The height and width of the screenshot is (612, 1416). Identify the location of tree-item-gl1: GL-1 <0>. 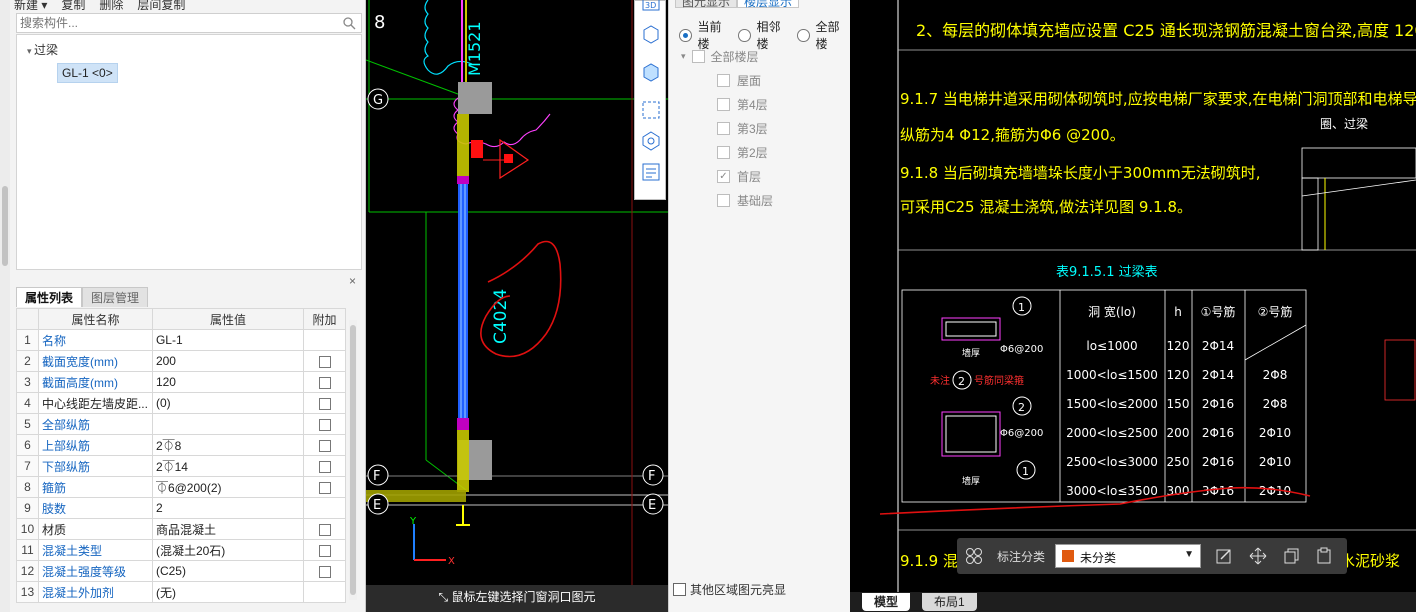
(87, 73).